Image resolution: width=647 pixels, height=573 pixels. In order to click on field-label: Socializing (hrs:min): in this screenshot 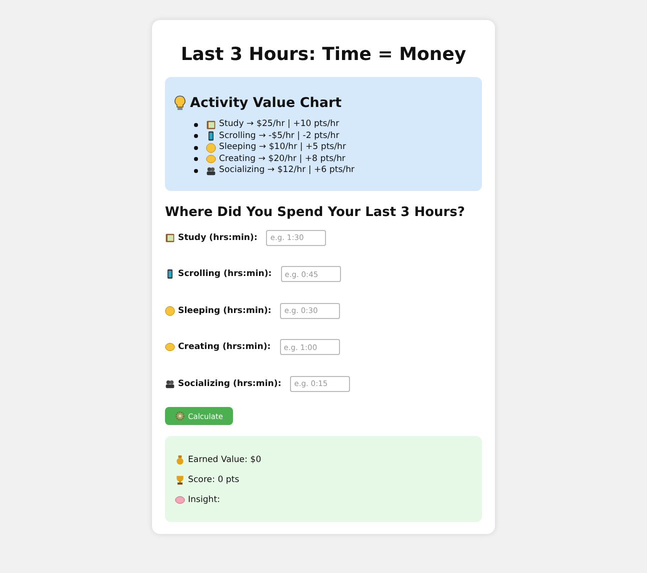, I will do `click(230, 383)`.